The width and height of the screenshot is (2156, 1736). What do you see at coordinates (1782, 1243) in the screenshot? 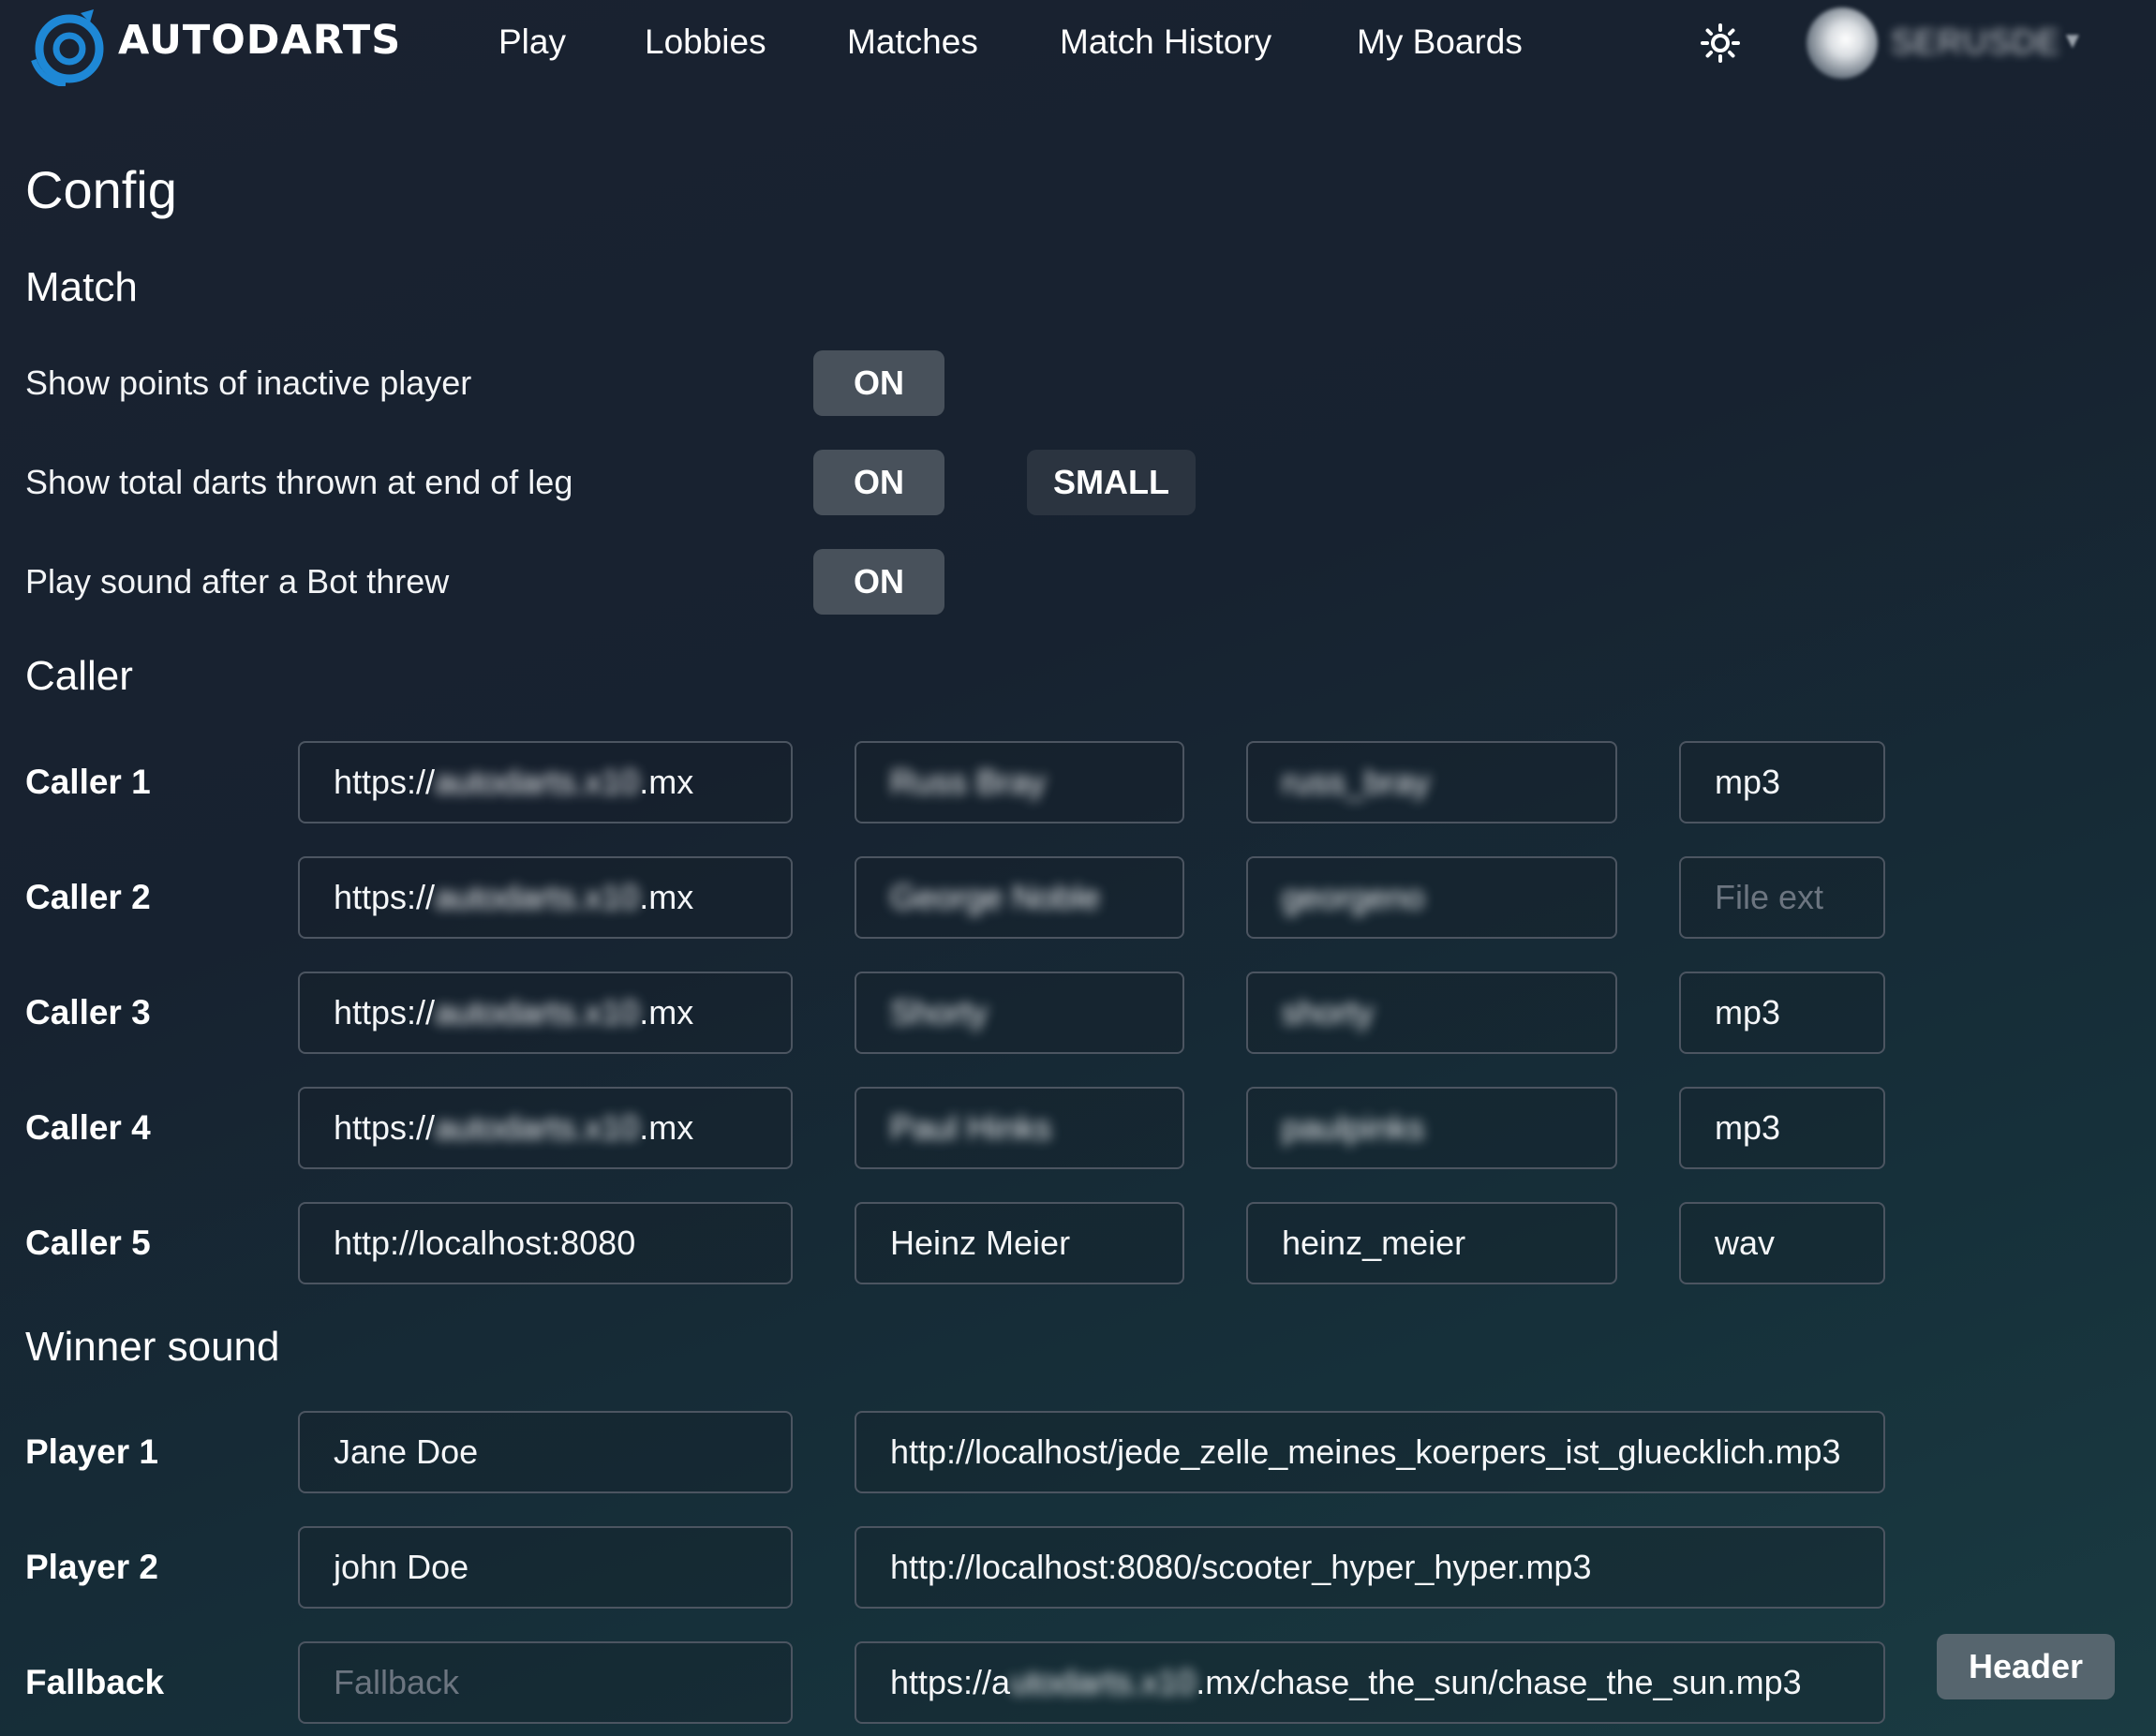
I see `caller-ext-input: wav` at bounding box center [1782, 1243].